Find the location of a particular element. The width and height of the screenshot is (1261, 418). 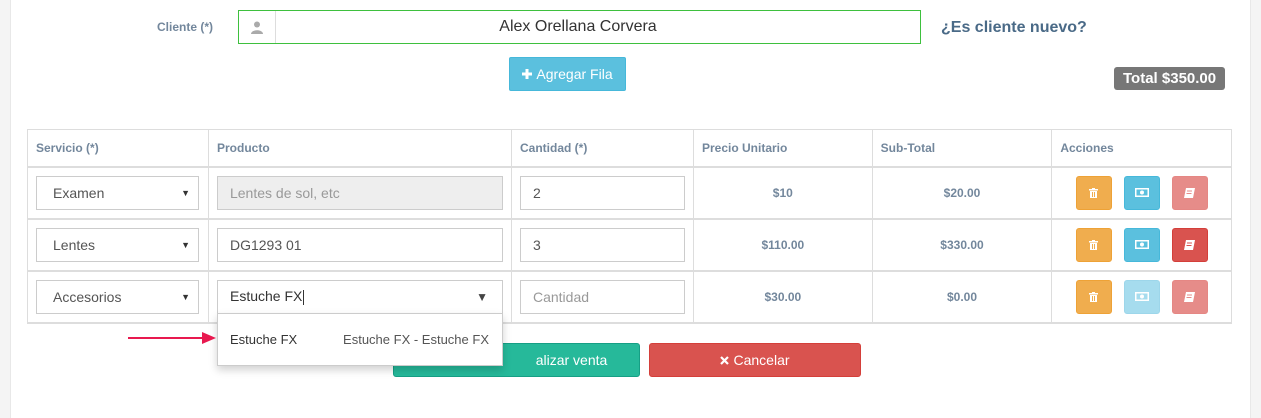

quantity-input: 3 is located at coordinates (602, 244).